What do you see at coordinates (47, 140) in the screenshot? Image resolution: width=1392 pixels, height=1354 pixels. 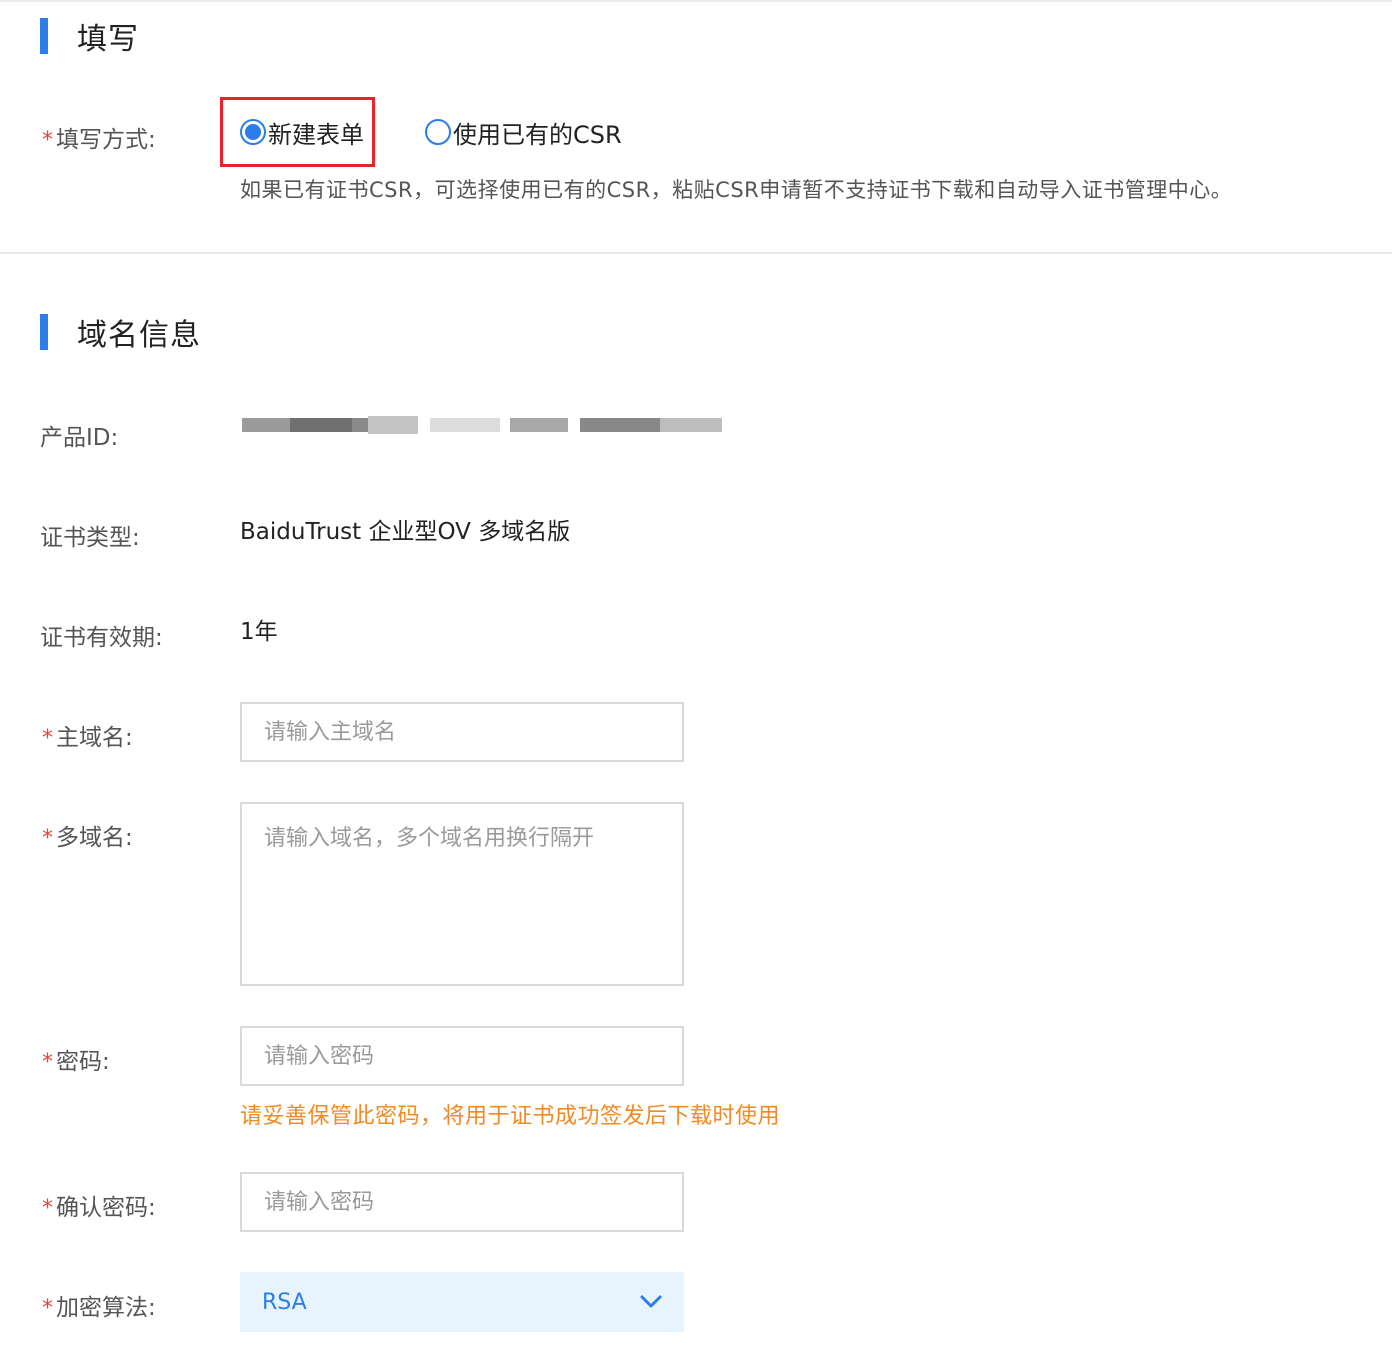 I see `required-mark: *` at bounding box center [47, 140].